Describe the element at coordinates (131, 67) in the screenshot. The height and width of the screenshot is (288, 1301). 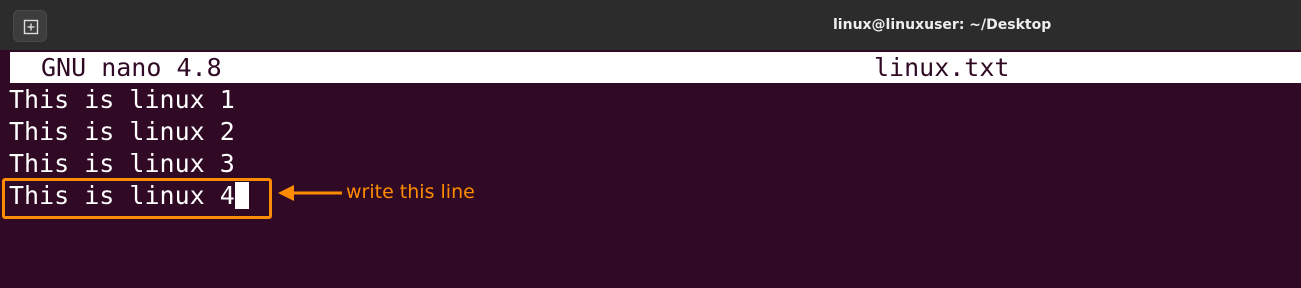
I see `nano-version: GNU nano 4.8` at that location.